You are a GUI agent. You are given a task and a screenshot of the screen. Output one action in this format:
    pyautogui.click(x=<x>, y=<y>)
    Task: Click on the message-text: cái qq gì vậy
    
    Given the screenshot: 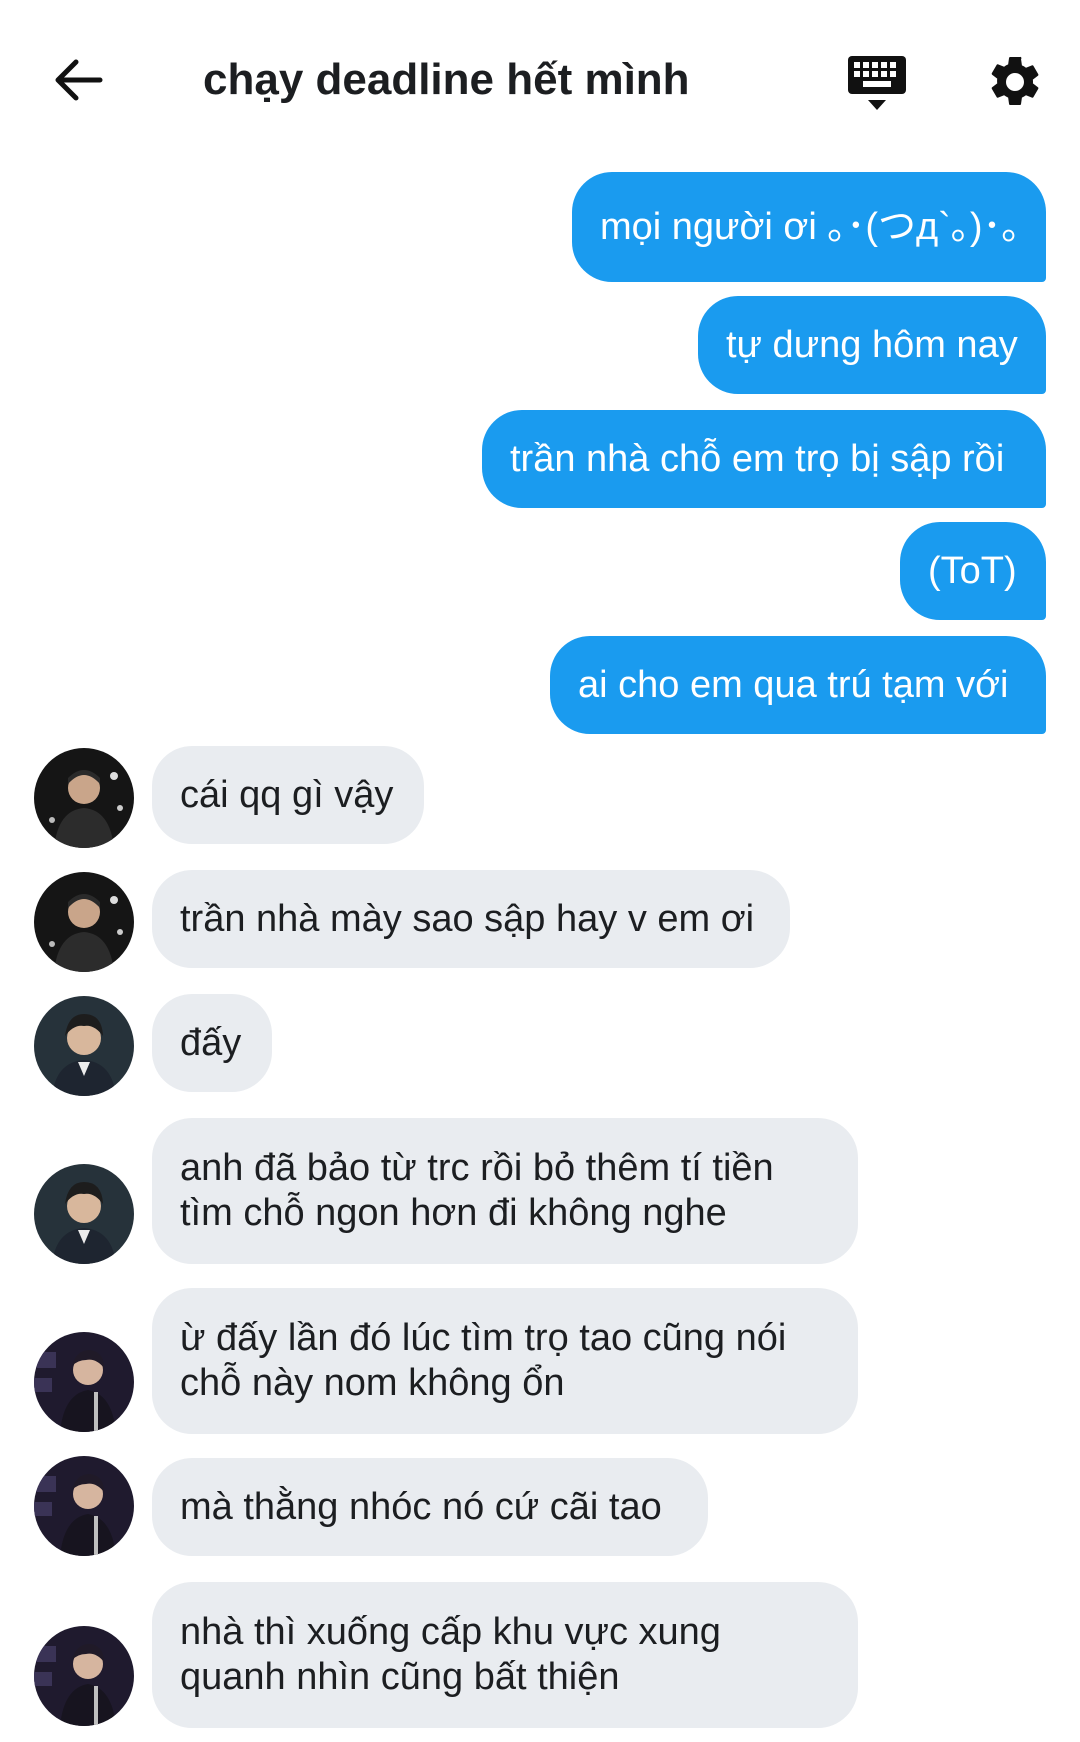 What is the action you would take?
    pyautogui.click(x=287, y=794)
    